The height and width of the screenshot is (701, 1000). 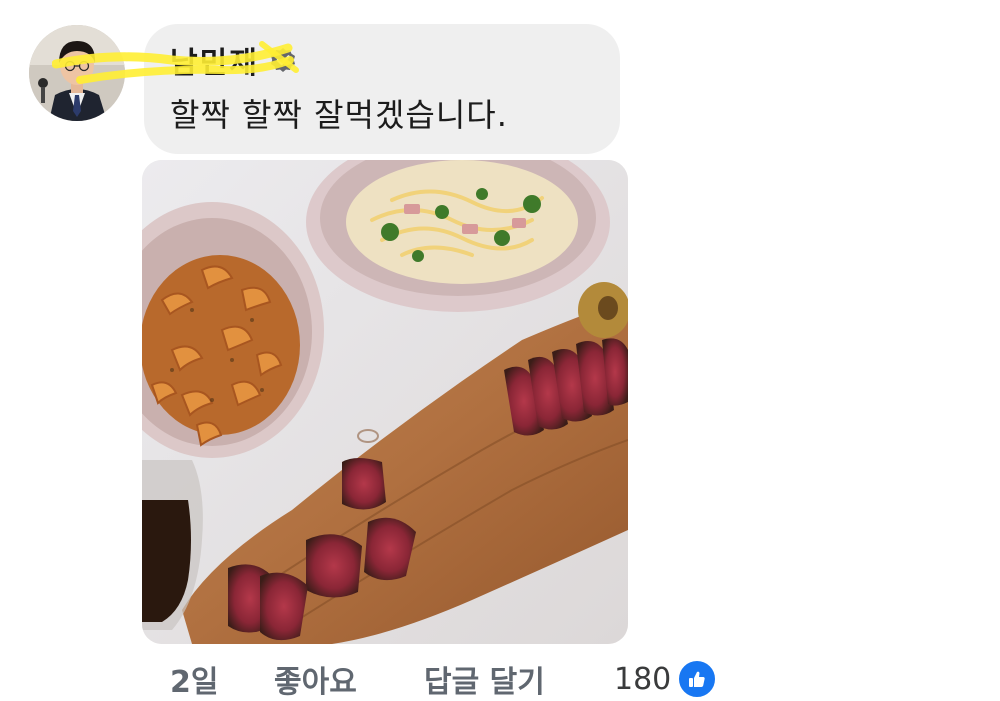 I want to click on comment-timestamp: 2일, so click(x=194, y=682).